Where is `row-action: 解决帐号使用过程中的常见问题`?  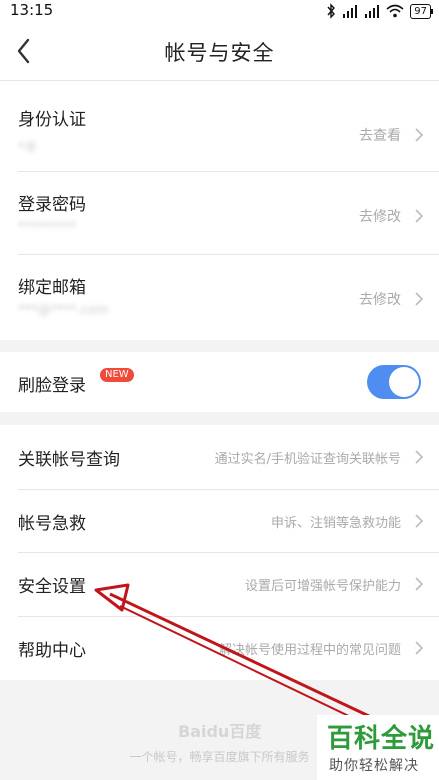 row-action: 解决帐号使用过程中的常见问题 is located at coordinates (309, 650).